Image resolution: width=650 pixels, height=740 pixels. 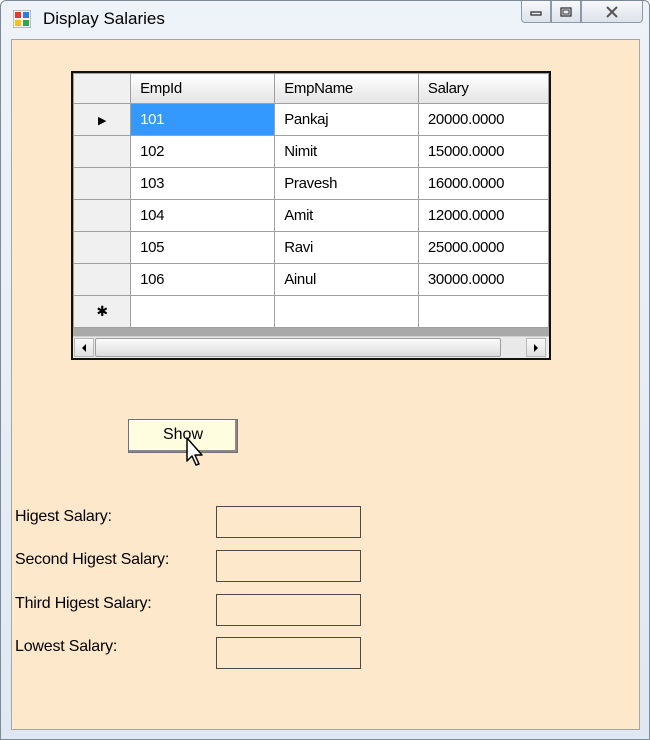 I want to click on cell-empid-new, so click(x=203, y=311).